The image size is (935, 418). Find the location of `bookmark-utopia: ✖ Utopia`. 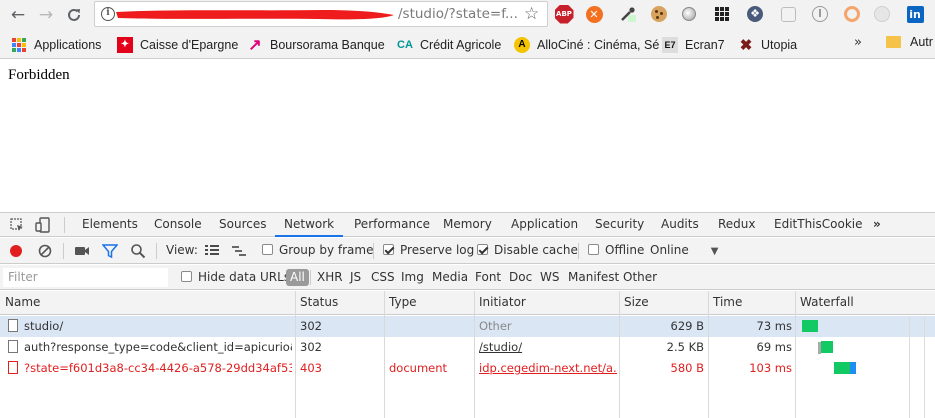

bookmark-utopia: ✖ Utopia is located at coordinates (767, 44).